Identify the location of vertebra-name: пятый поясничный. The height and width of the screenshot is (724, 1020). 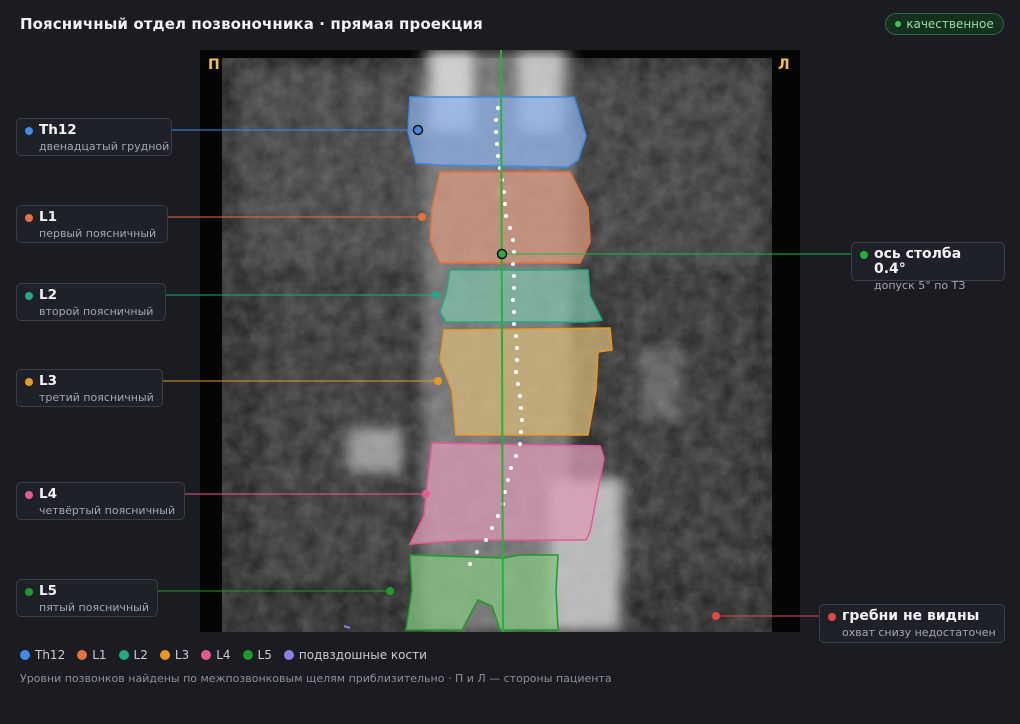
(94, 607).